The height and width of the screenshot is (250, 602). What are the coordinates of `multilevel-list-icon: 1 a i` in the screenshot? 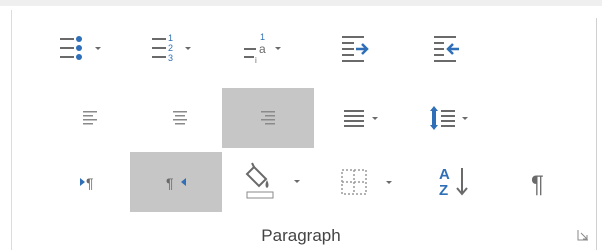 It's located at (262, 48).